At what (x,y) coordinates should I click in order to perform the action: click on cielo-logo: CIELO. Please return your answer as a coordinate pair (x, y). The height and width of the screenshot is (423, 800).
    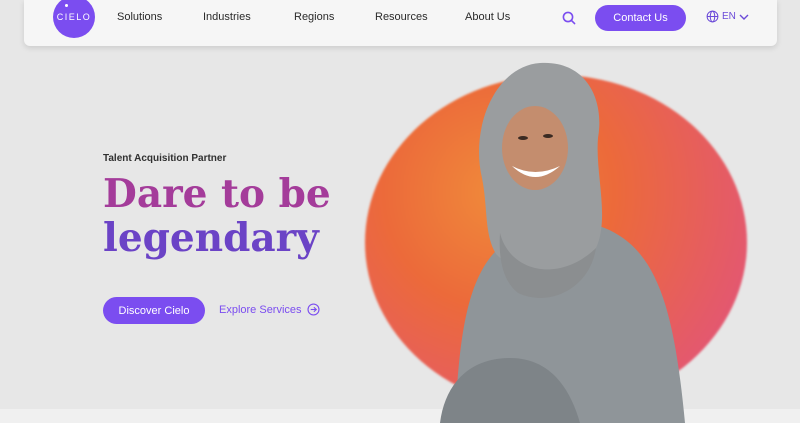
    Looking at the image, I should click on (74, 19).